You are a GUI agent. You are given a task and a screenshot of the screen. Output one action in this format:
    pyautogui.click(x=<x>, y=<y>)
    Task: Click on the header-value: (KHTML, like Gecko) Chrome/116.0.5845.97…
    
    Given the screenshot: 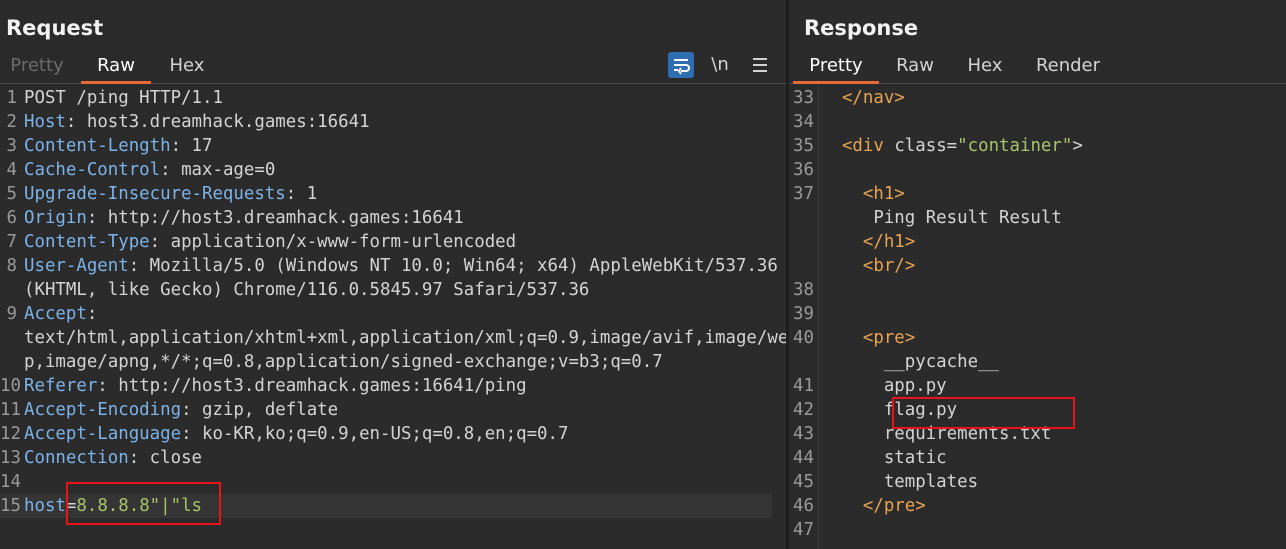 What is the action you would take?
    pyautogui.click(x=307, y=290)
    